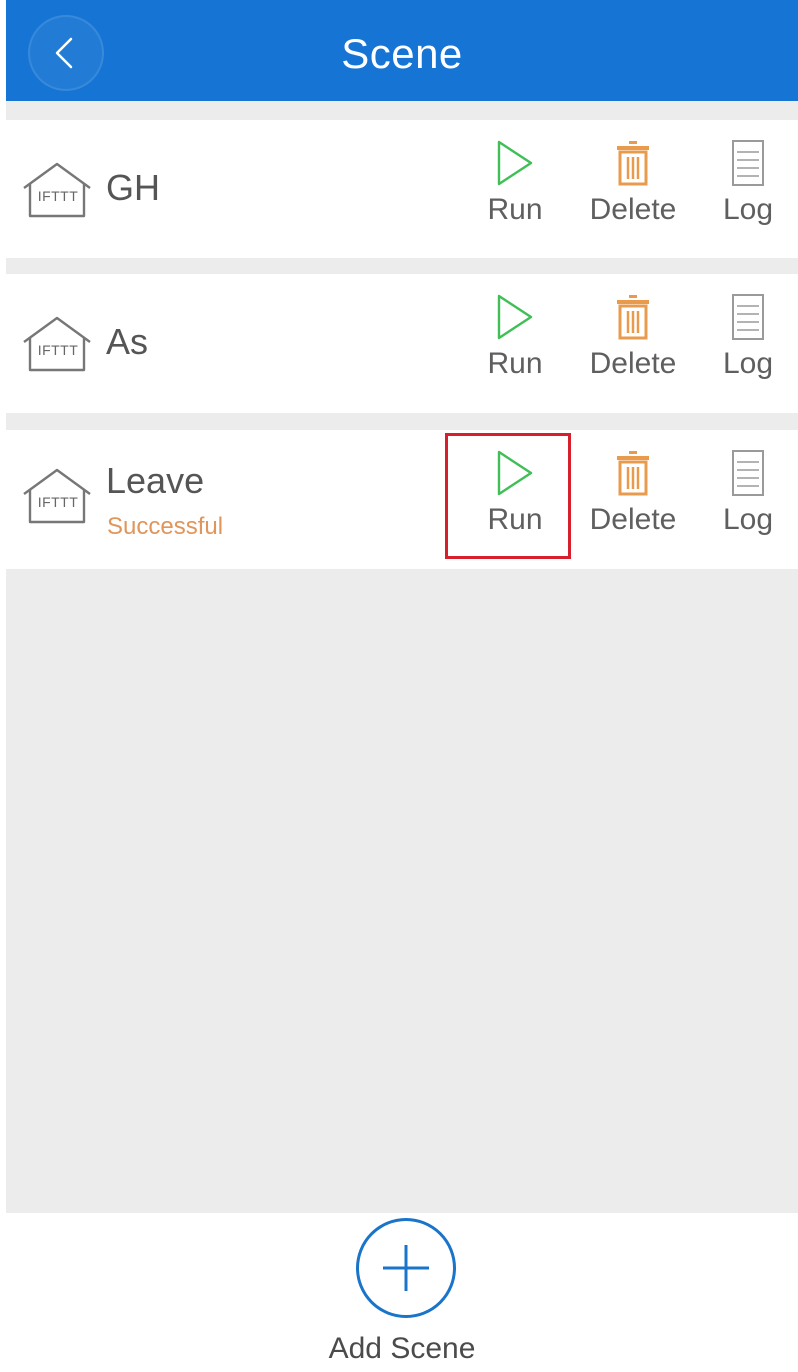 This screenshot has width=798, height=1372. What do you see at coordinates (133, 187) in the screenshot?
I see `scene-name: GH` at bounding box center [133, 187].